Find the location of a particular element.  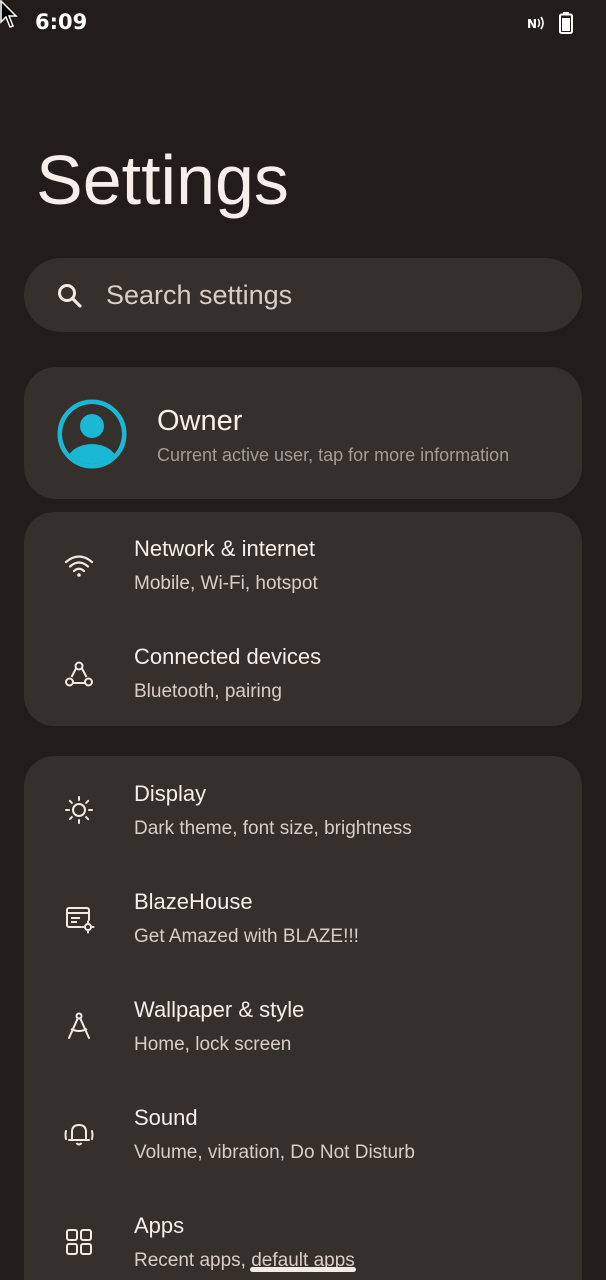

apps-title: Apps is located at coordinates (159, 1225).